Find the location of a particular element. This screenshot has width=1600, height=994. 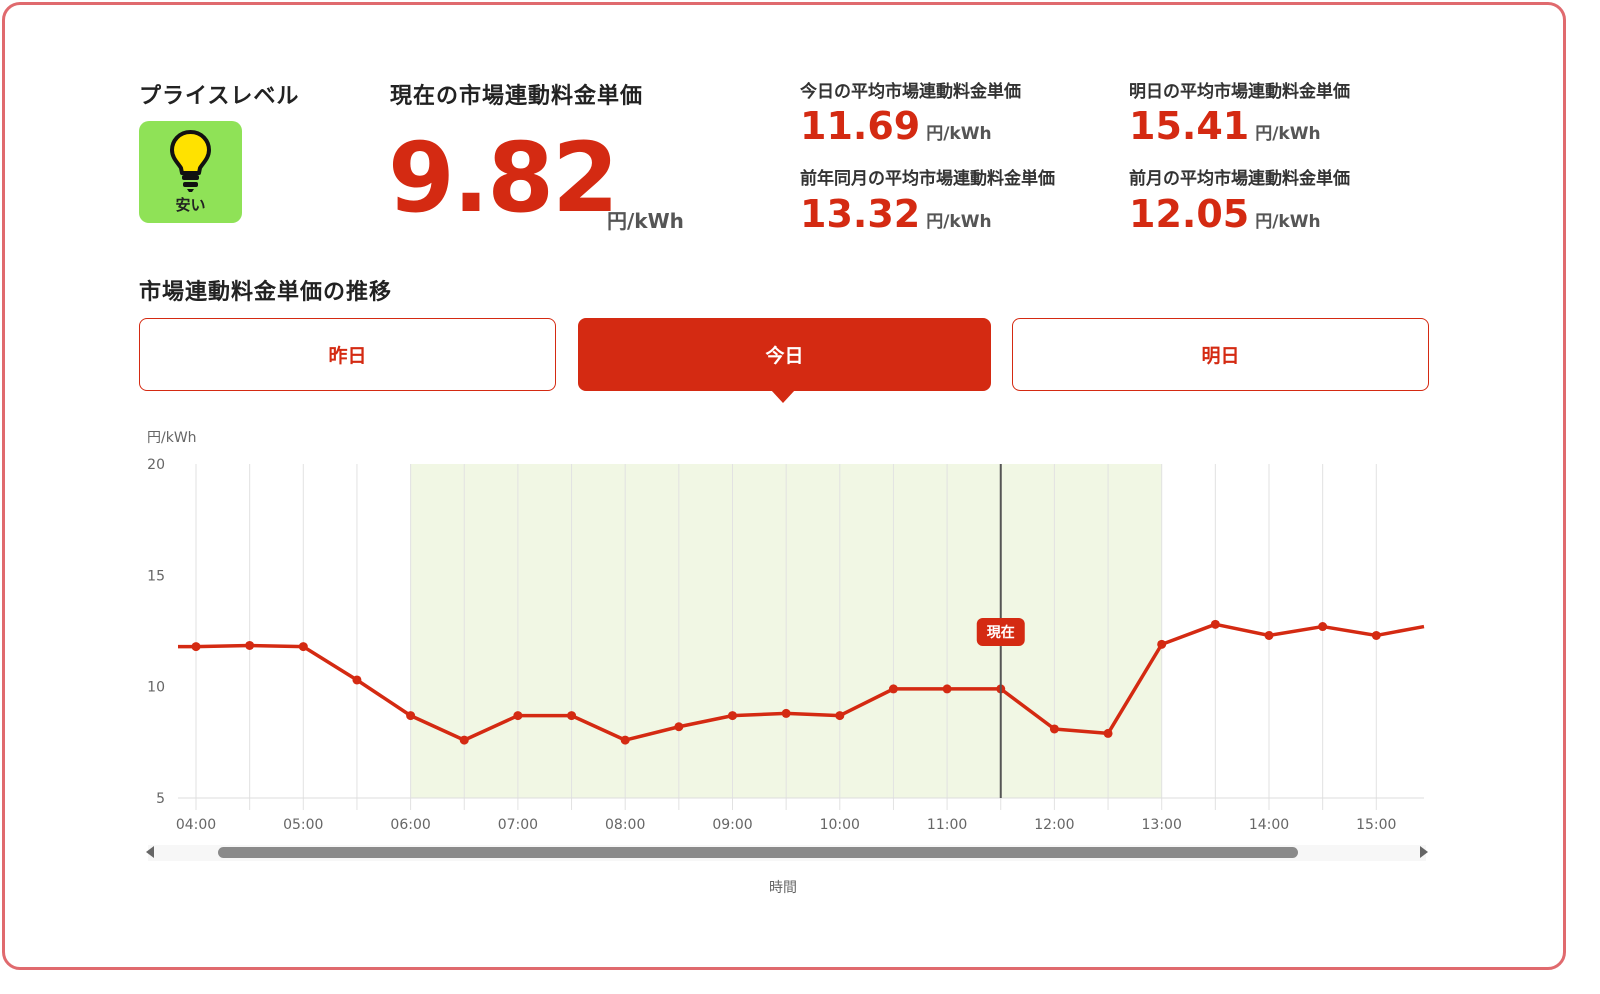

y-tick-label: 5 is located at coordinates (160, 799).